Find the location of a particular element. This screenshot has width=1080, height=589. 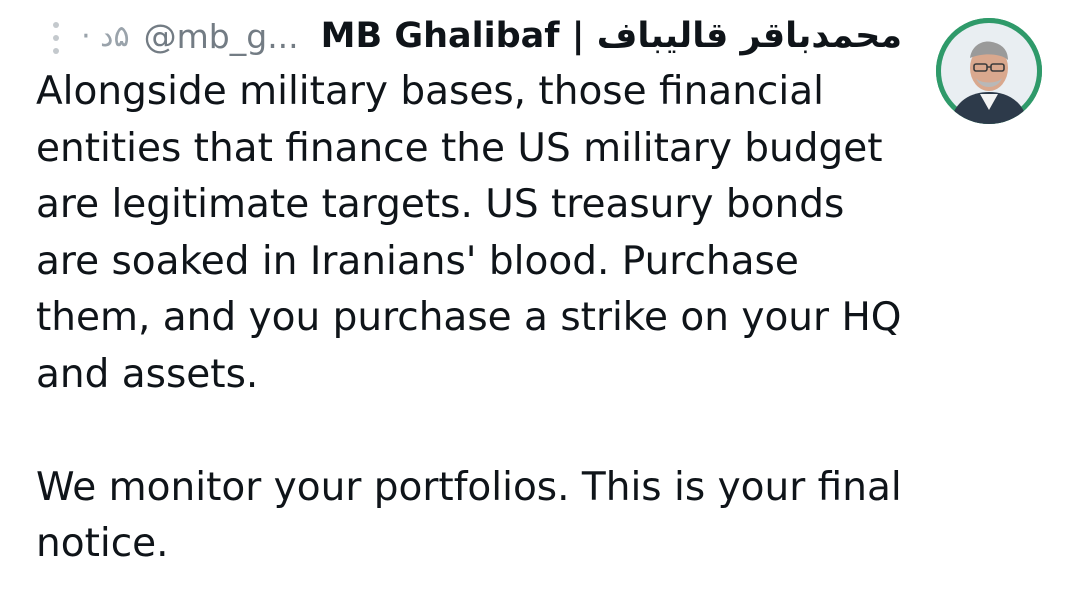

timestamp-value: ۵د is located at coordinates (115, 36).